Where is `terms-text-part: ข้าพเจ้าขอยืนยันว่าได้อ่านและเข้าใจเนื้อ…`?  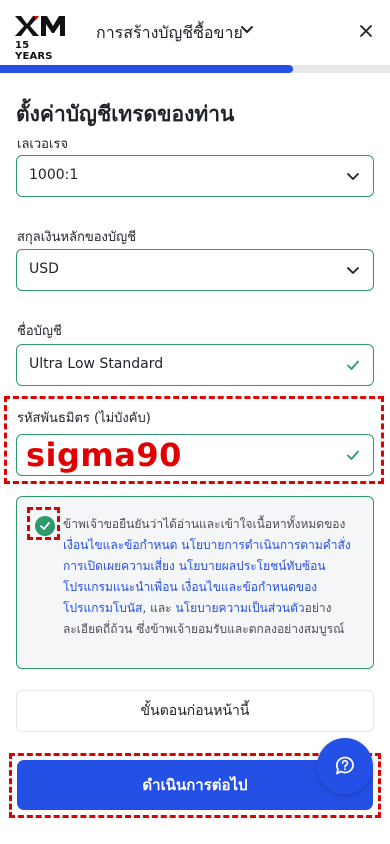 terms-text-part: ข้าพเจ้าขอยืนยันว่าได้อ่านและเข้าใจเนื้อ… is located at coordinates (204, 524).